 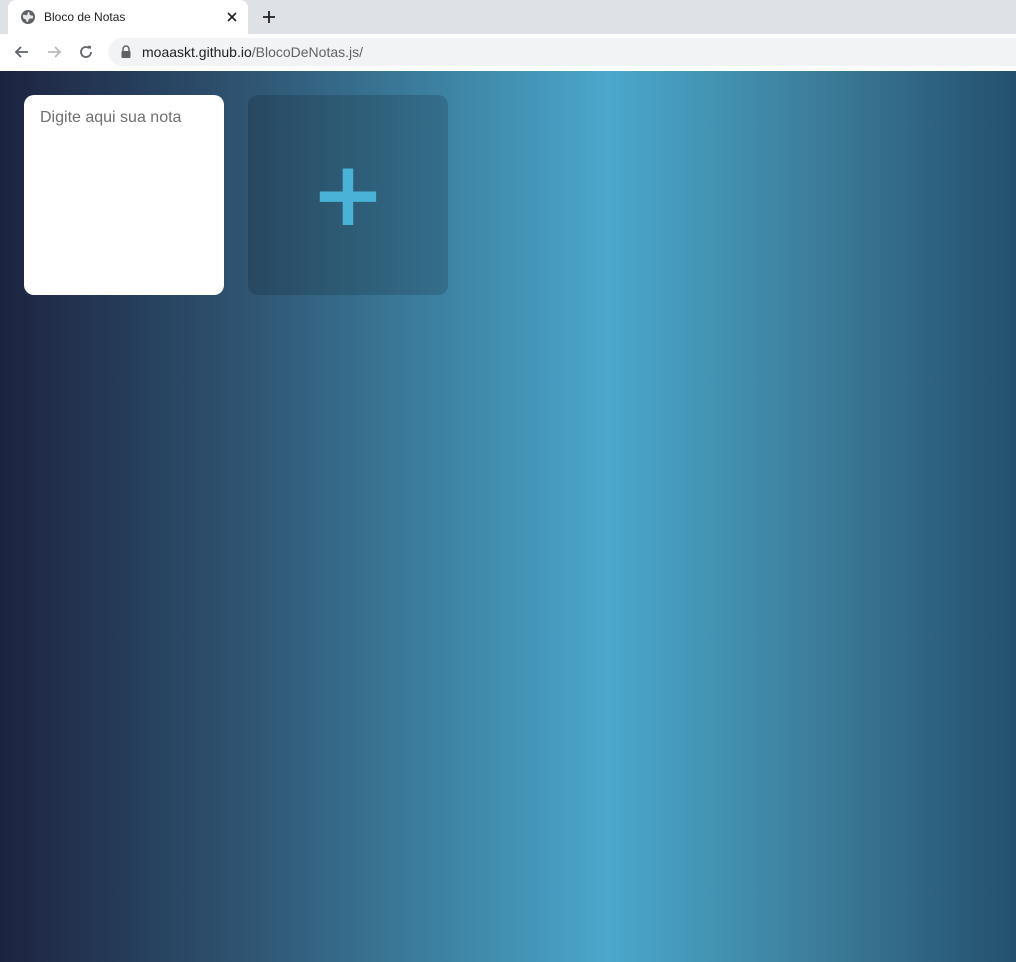 I want to click on url-host: moaaskt.github.io, so click(x=197, y=52).